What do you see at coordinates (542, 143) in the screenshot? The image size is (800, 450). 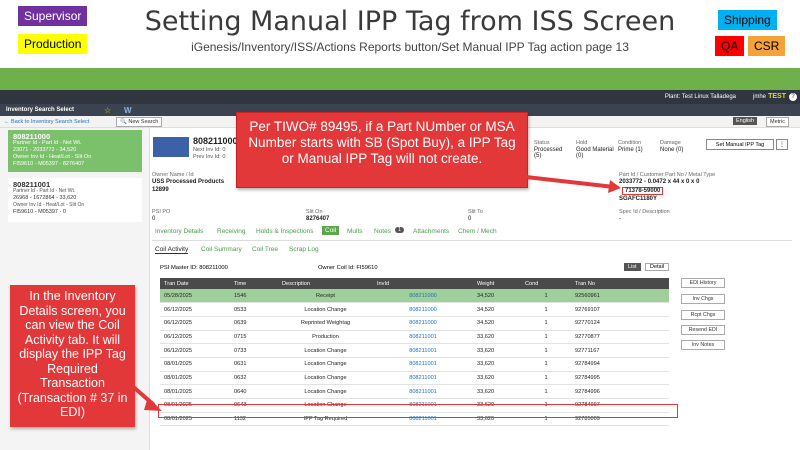 I see `status-label: Status` at bounding box center [542, 143].